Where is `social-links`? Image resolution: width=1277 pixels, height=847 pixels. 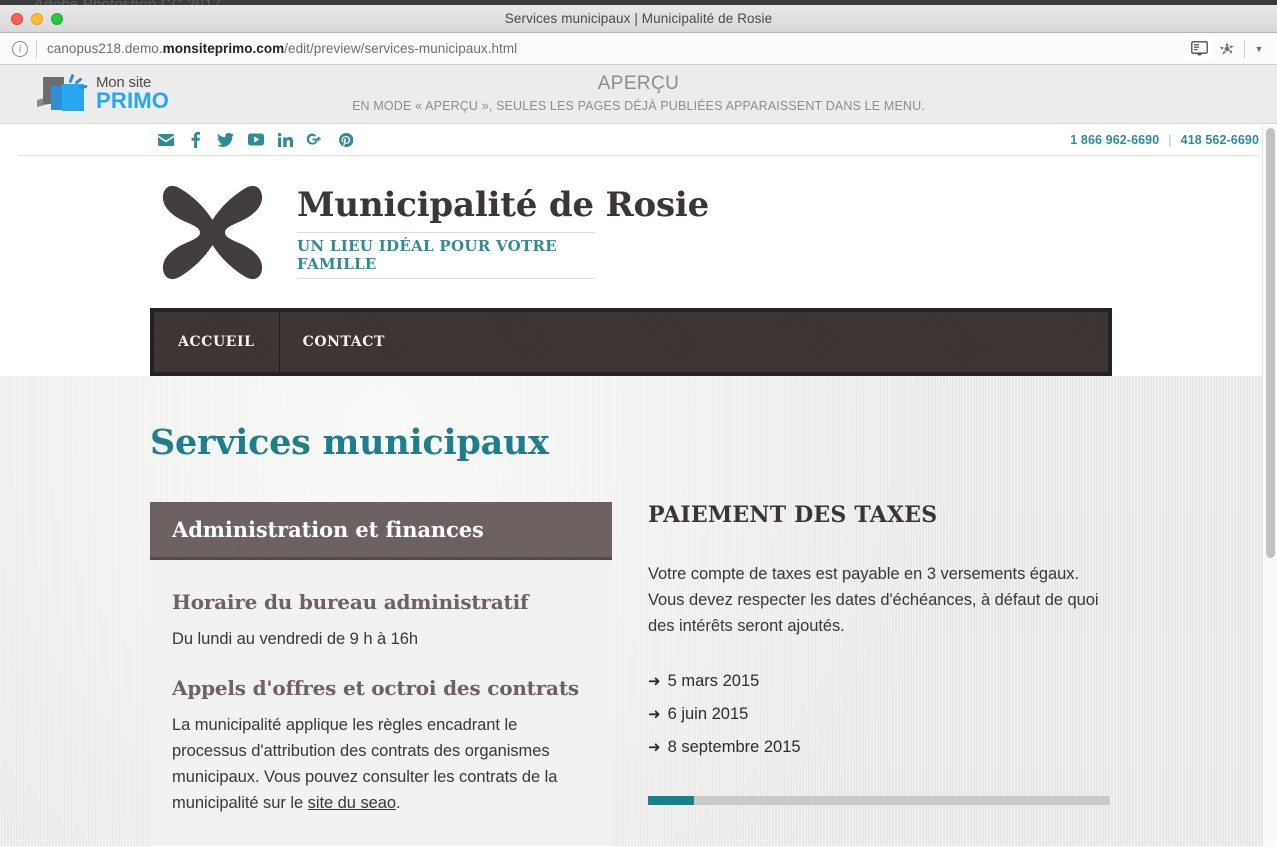 social-links is located at coordinates (255, 139).